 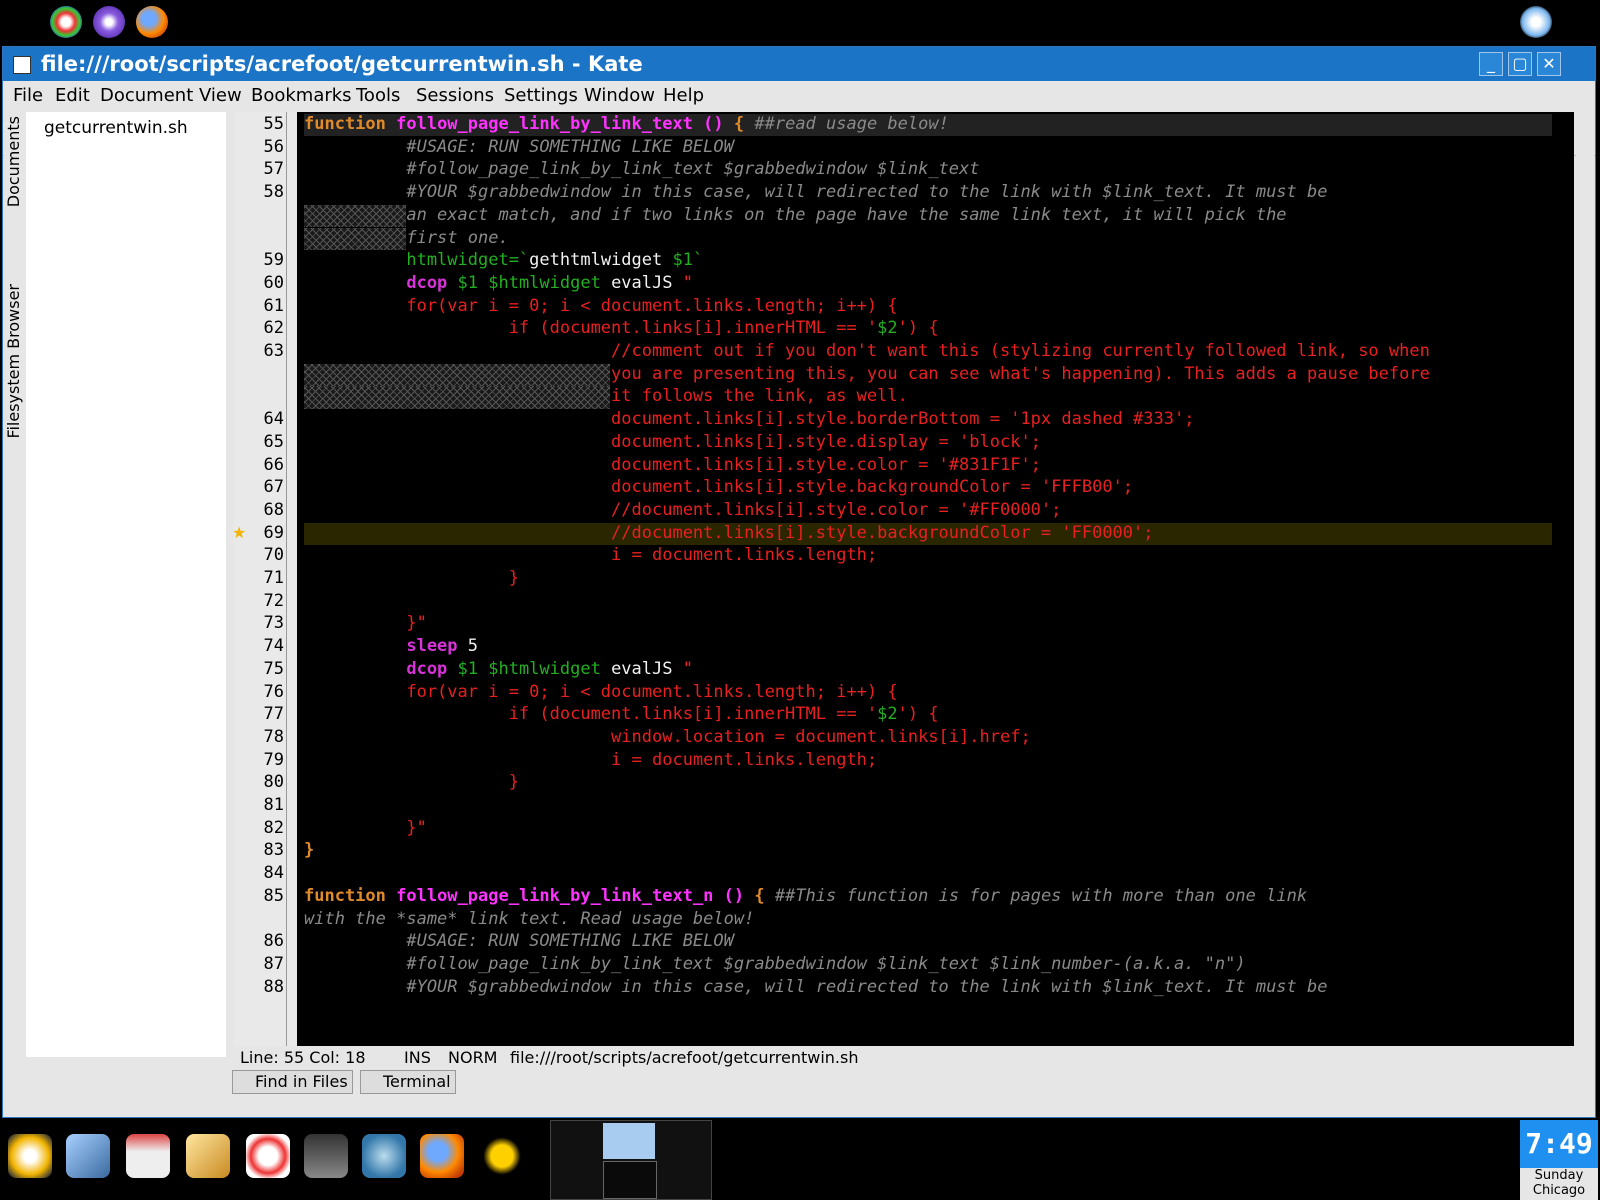 I want to click on line-number: 87, so click(x=259, y=964).